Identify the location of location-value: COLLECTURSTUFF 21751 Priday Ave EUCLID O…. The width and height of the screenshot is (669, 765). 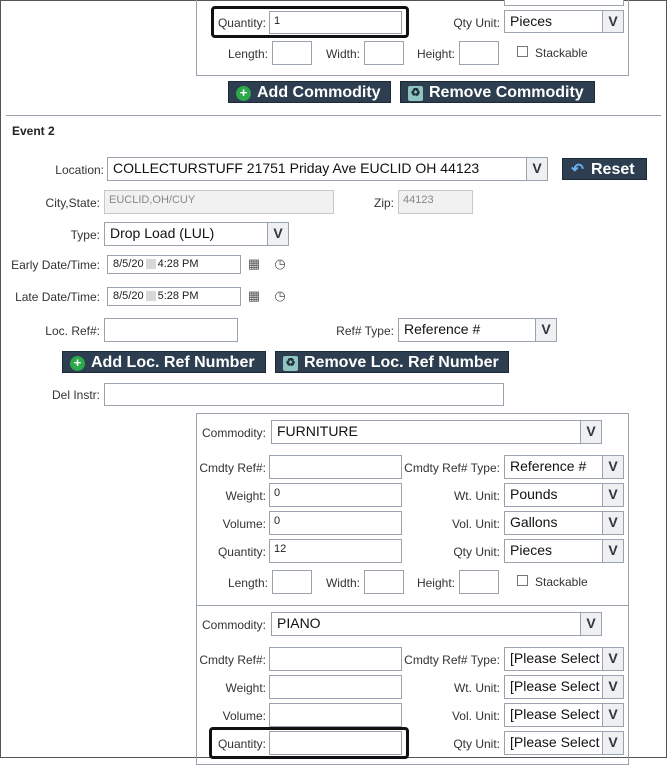
(296, 168).